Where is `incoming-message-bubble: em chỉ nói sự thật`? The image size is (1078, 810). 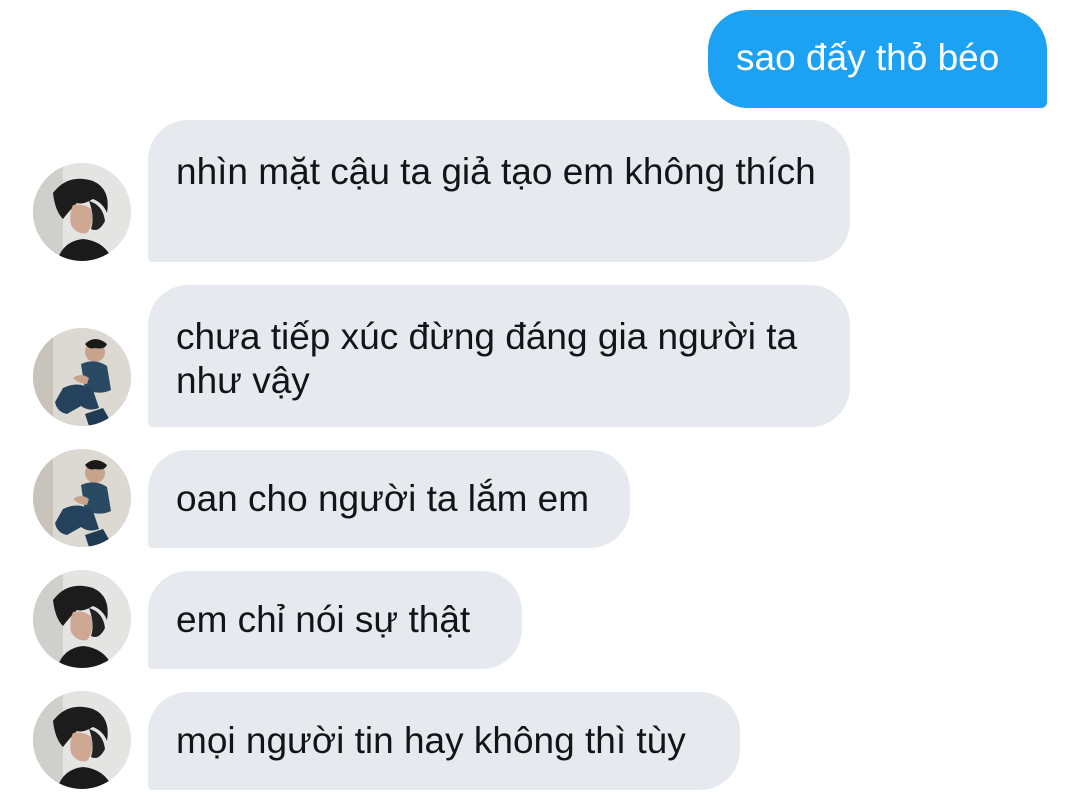 incoming-message-bubble: em chỉ nói sự thật is located at coordinates (335, 620).